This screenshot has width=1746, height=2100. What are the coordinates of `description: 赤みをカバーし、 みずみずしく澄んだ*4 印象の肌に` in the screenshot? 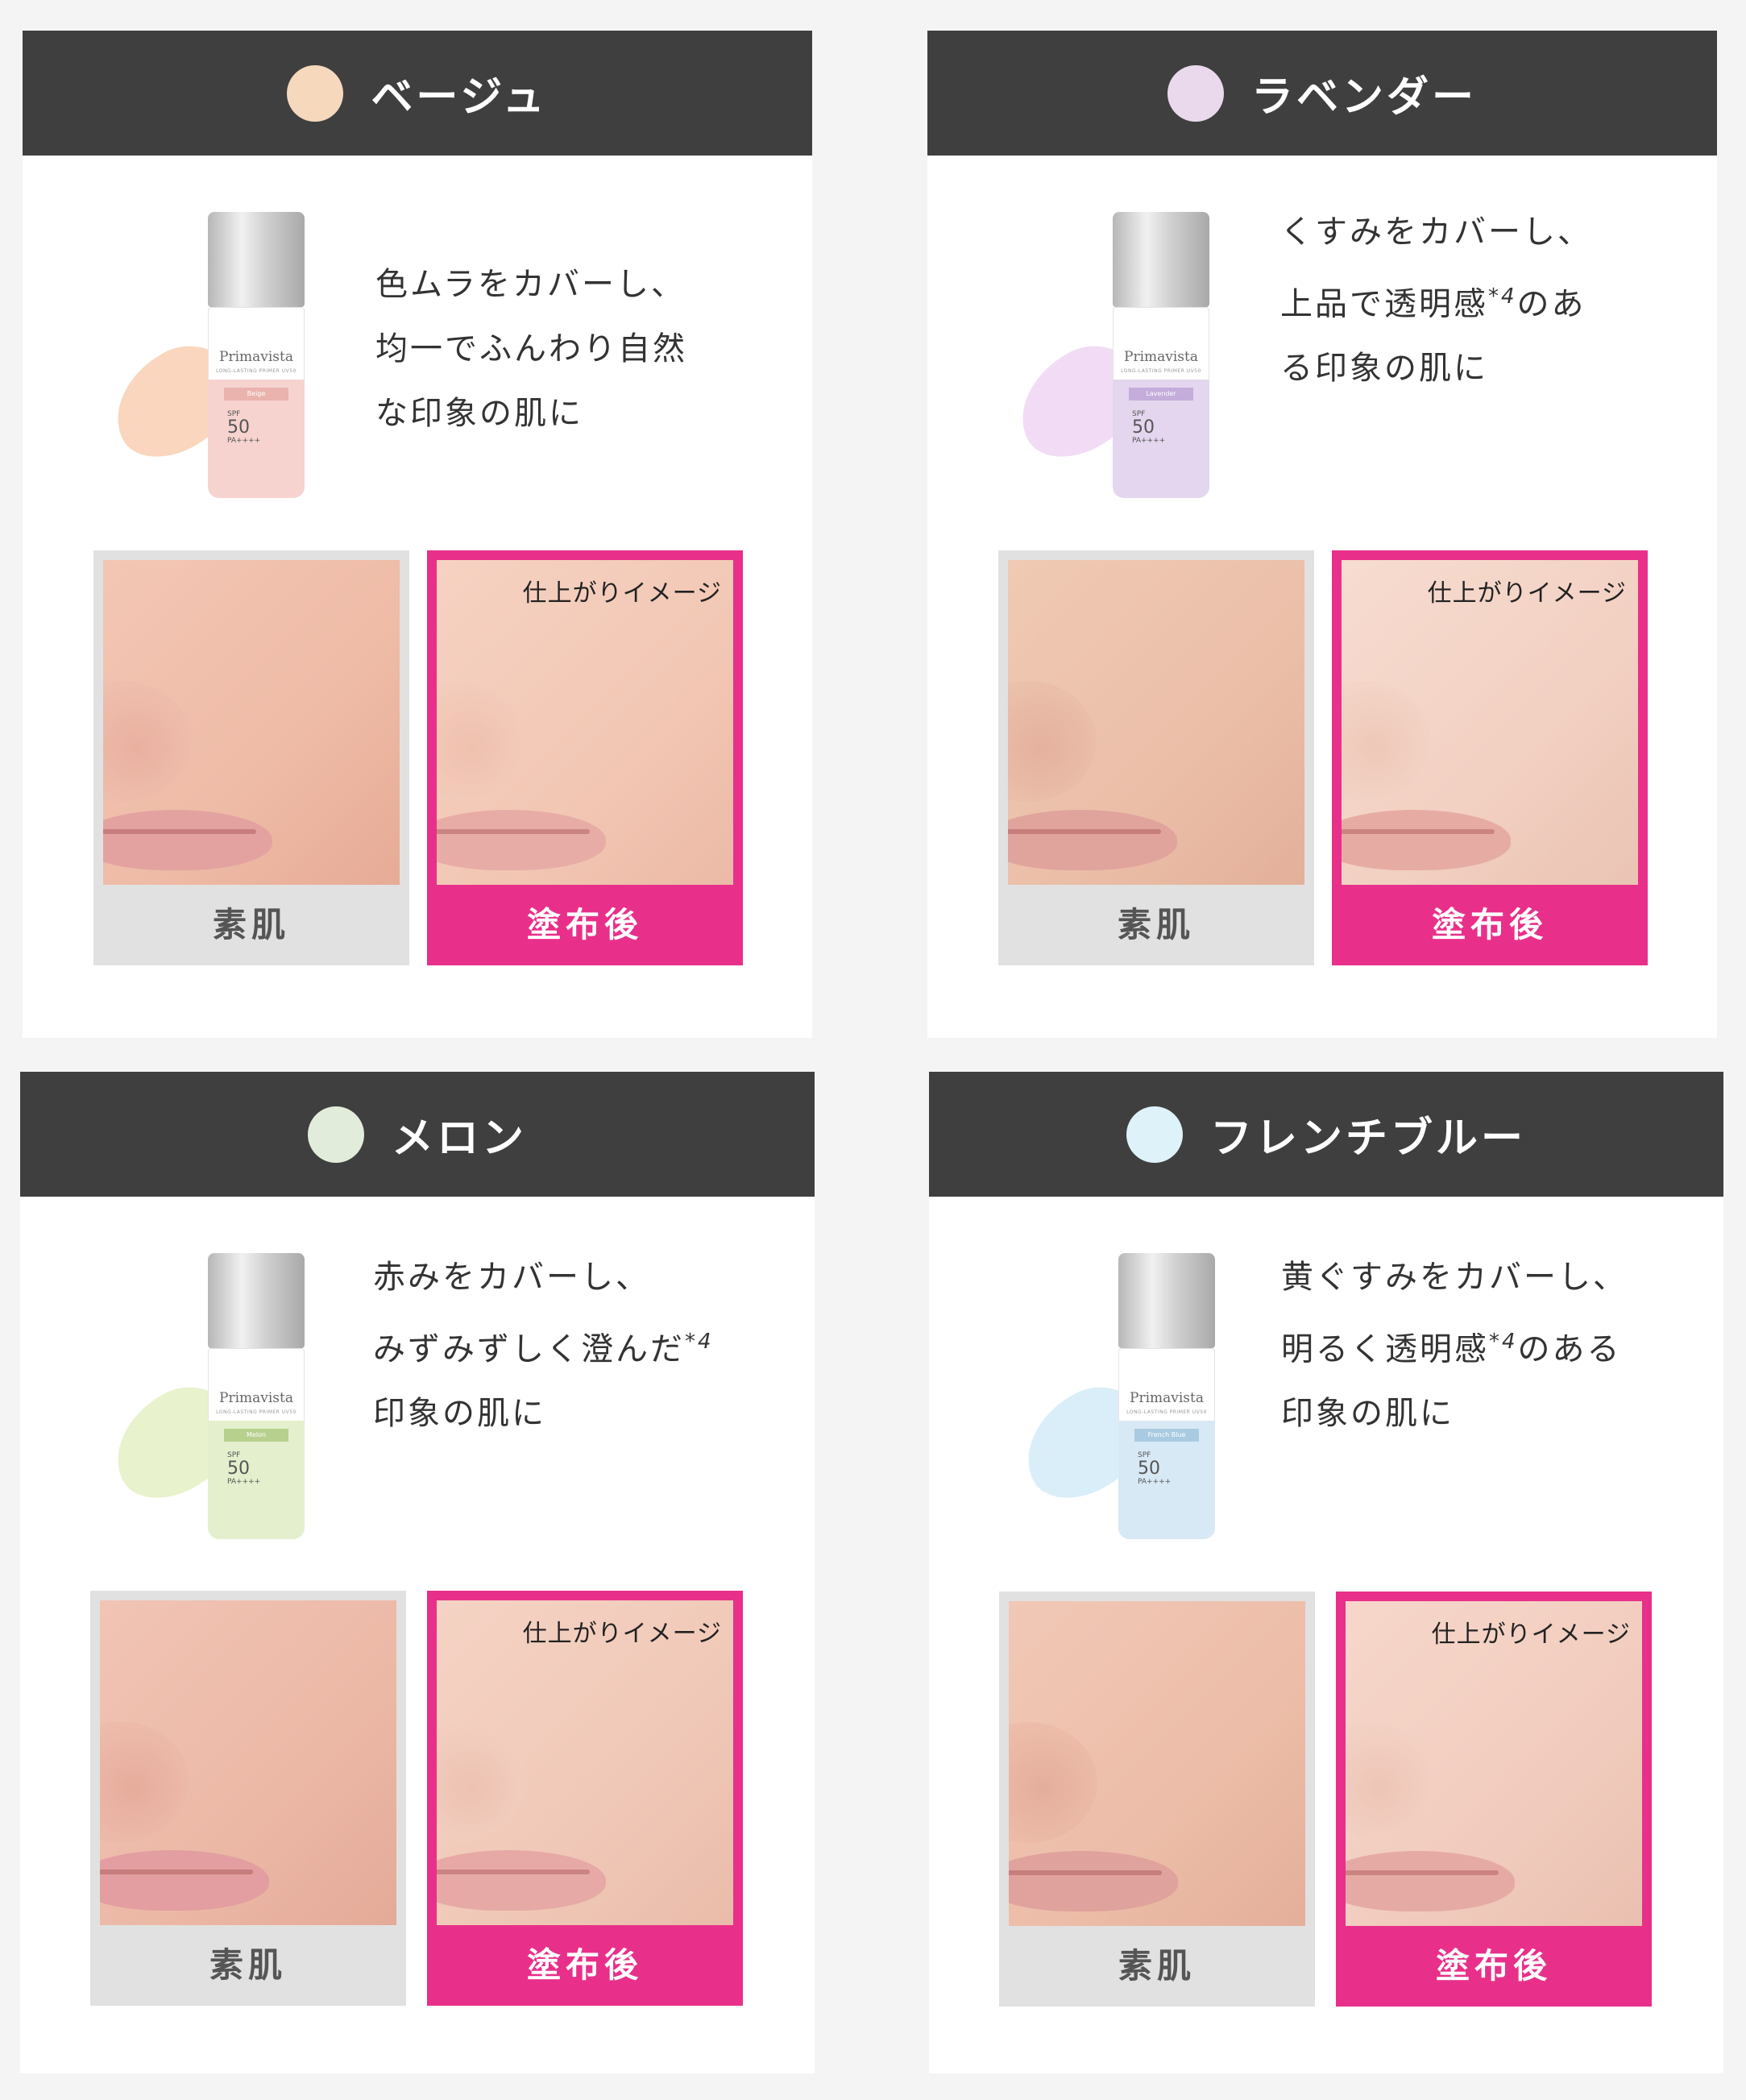 It's located at (543, 1346).